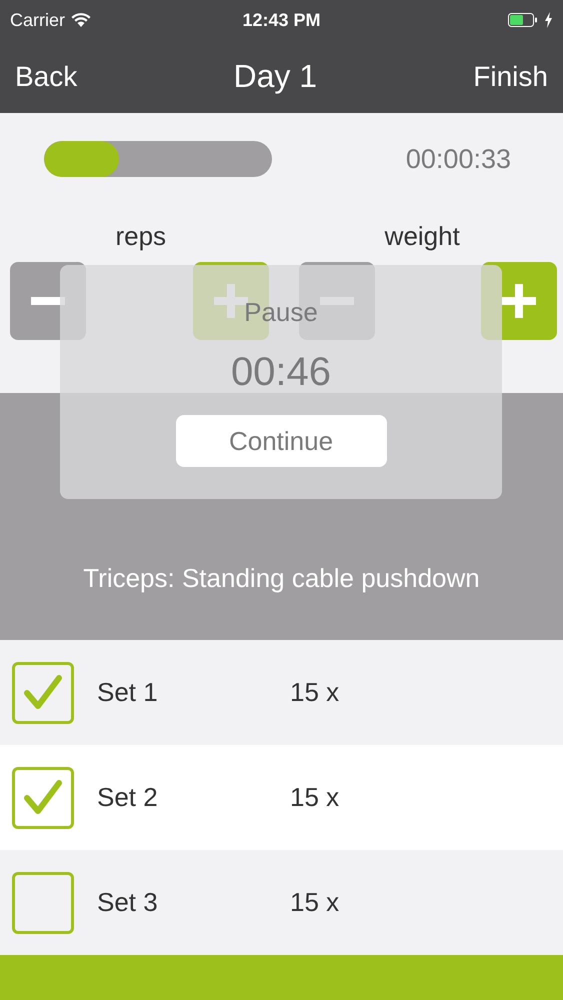 The width and height of the screenshot is (563, 1000). I want to click on finish-button: Finish, so click(510, 76).